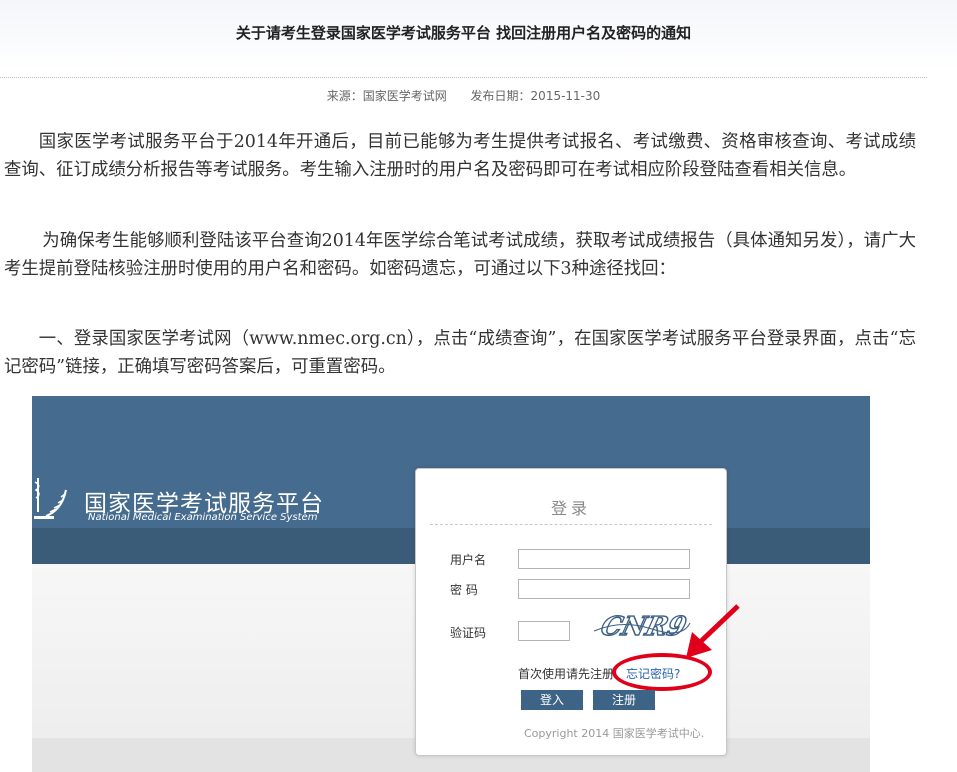 This screenshot has height=772, width=957. What do you see at coordinates (464, 590) in the screenshot?
I see `password-label: 密 码` at bounding box center [464, 590].